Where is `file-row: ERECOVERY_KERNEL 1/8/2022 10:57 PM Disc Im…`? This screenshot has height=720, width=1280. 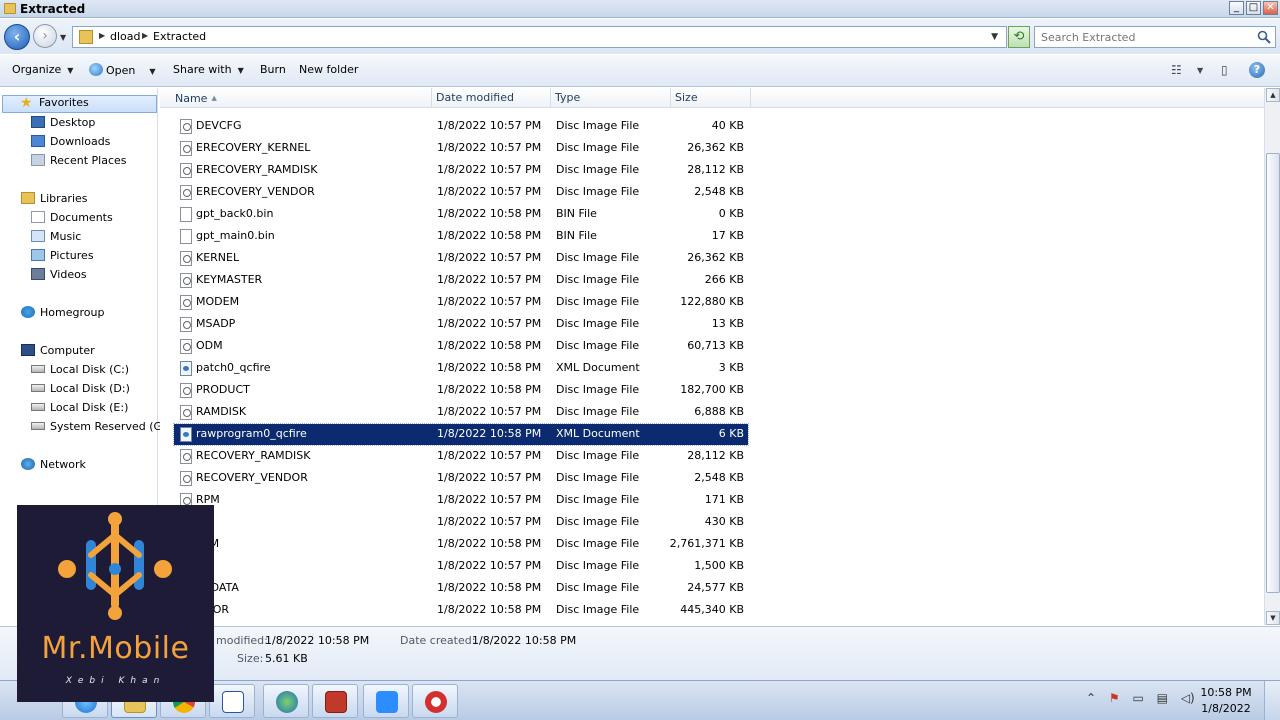
file-row: ERECOVERY_KERNEL 1/8/2022 10:57 PM Disc Im… is located at coordinates (461, 148).